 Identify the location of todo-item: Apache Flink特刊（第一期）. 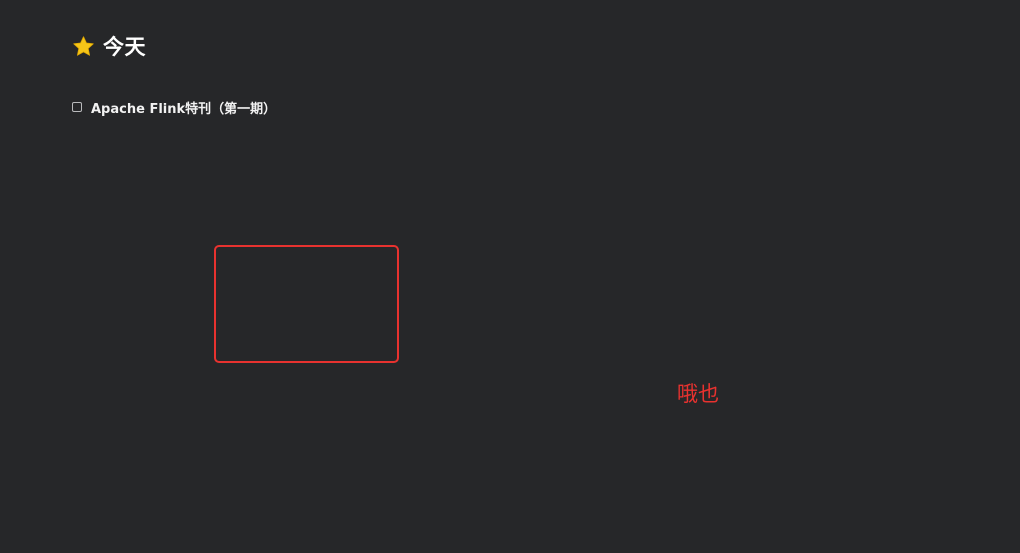
(174, 107).